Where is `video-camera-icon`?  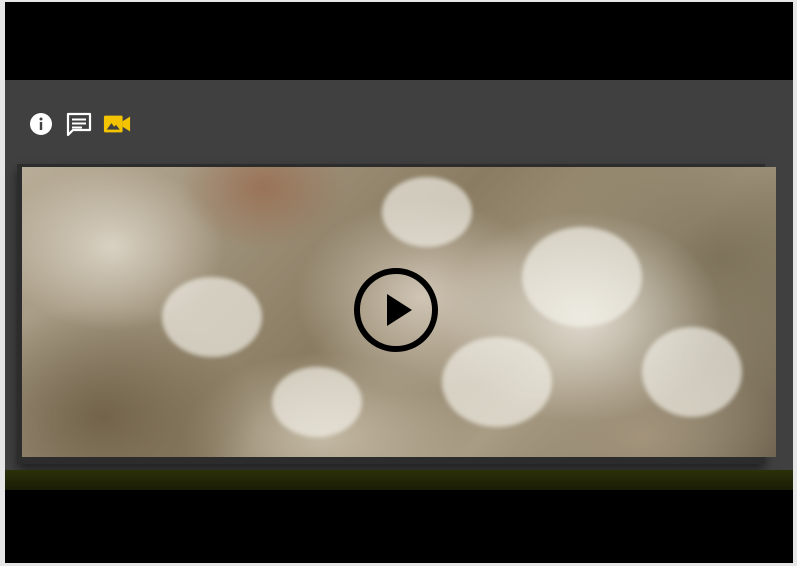
video-camera-icon is located at coordinates (117, 124).